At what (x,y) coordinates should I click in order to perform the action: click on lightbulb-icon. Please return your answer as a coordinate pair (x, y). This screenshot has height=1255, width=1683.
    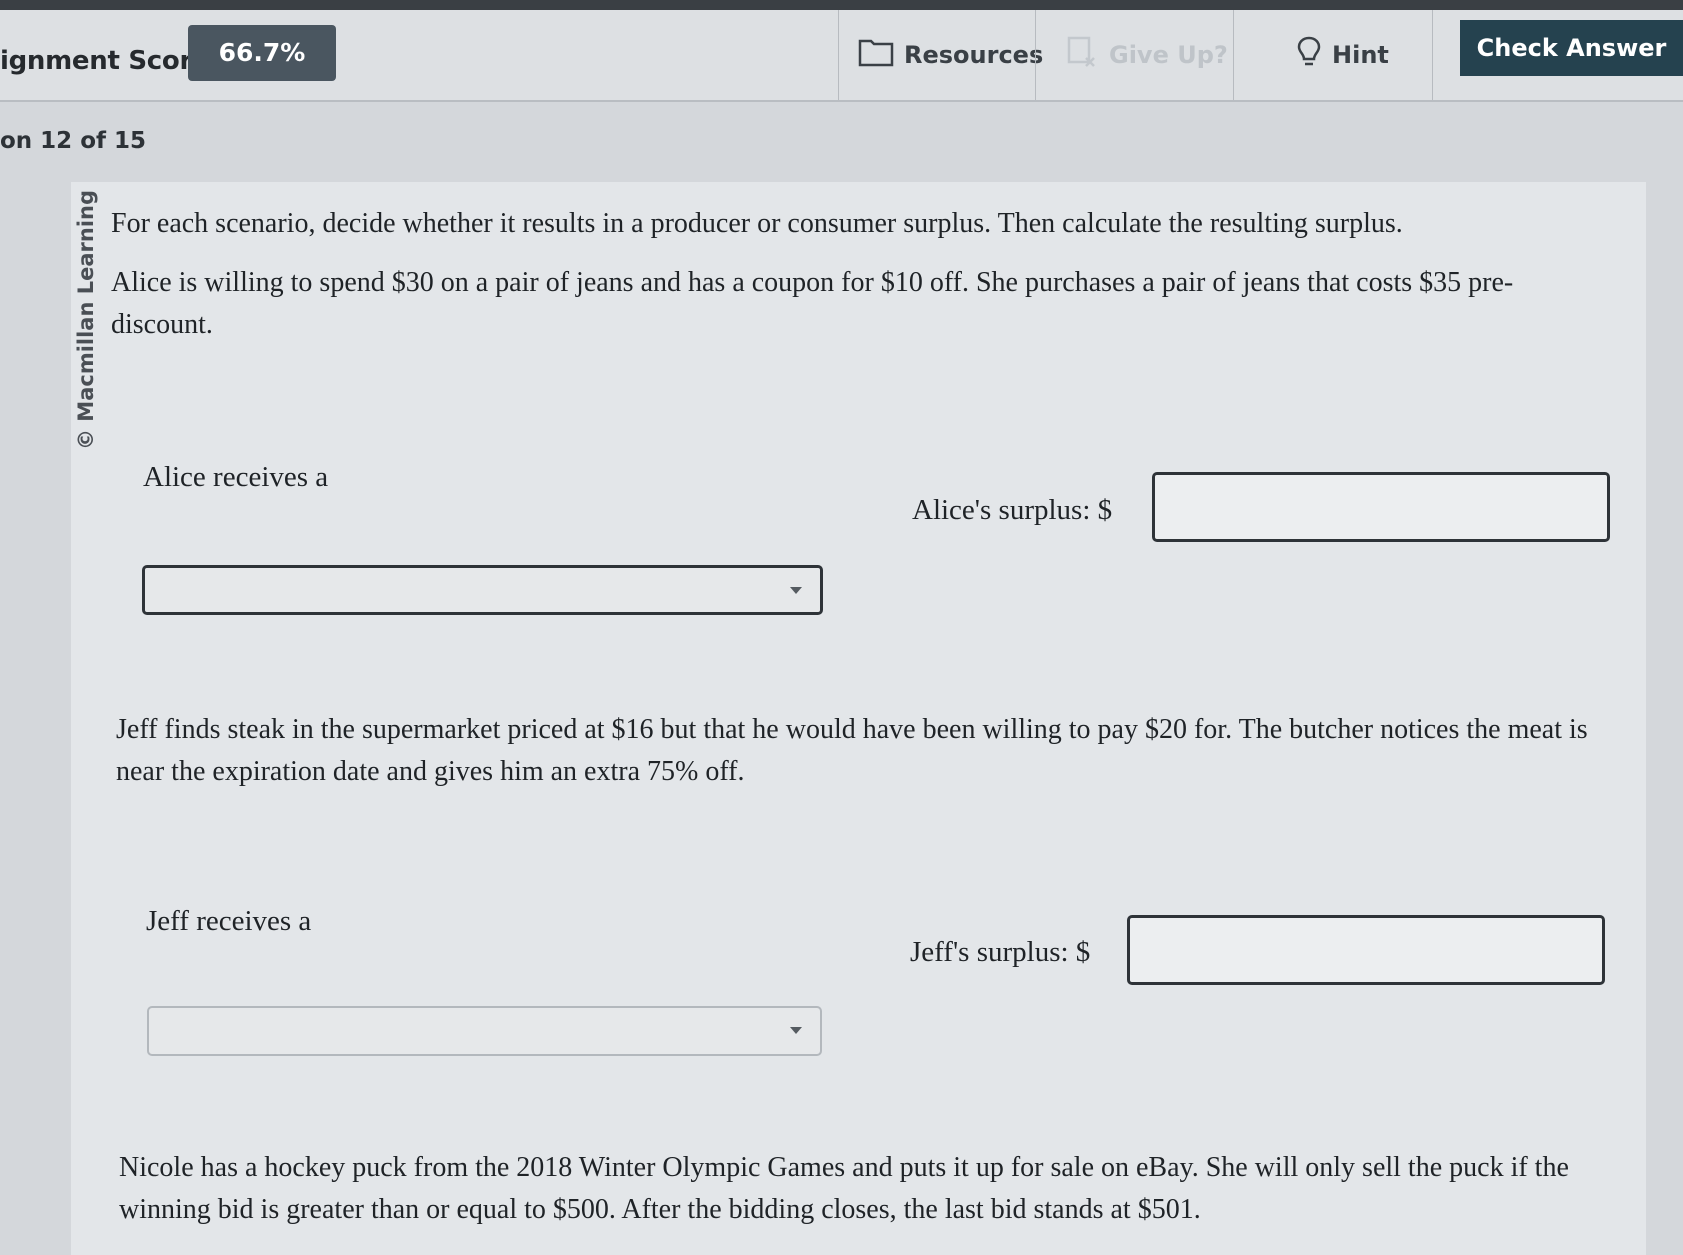
    Looking at the image, I should click on (1309, 55).